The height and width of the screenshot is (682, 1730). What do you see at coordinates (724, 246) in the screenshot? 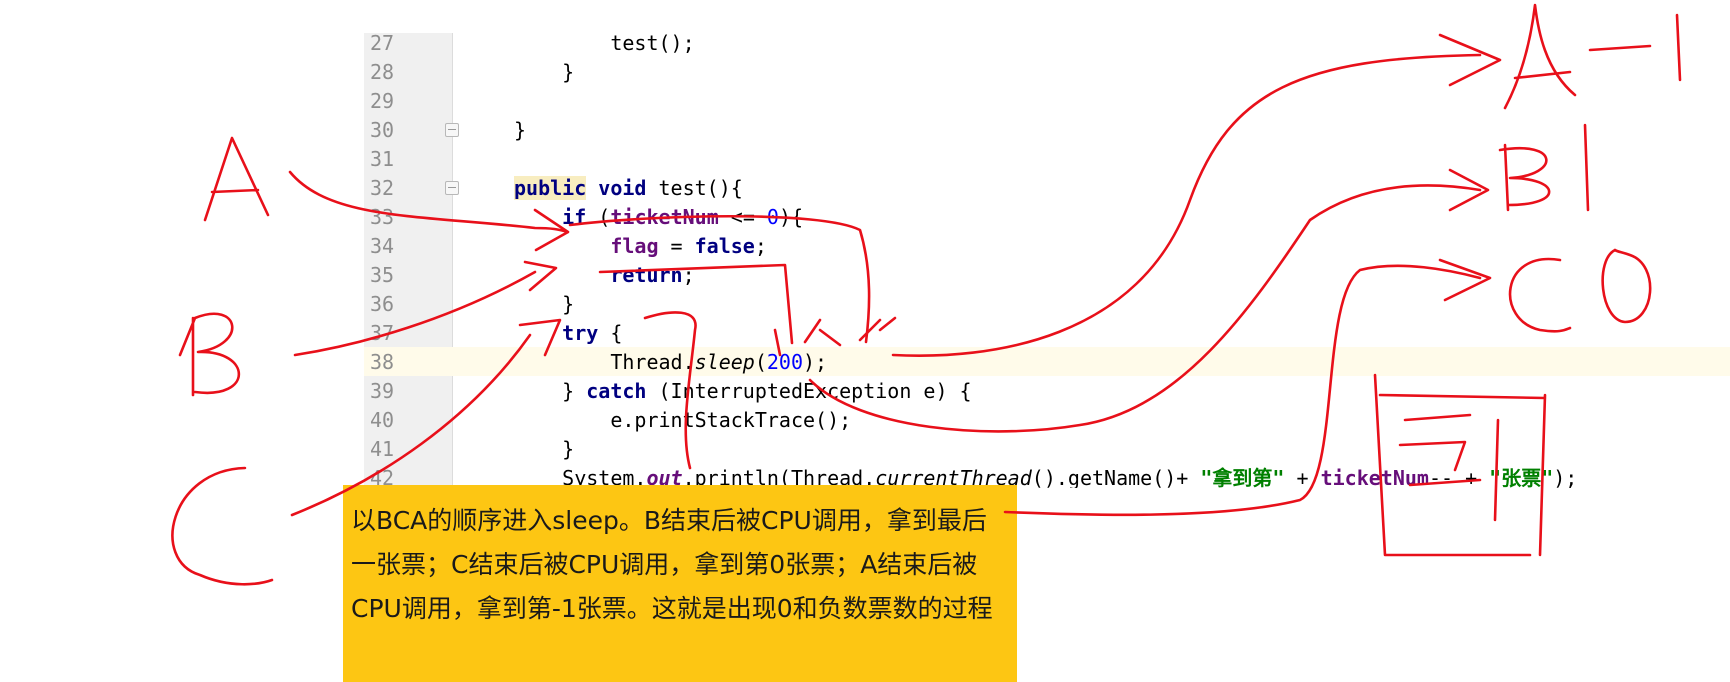
I see `code-token: false` at bounding box center [724, 246].